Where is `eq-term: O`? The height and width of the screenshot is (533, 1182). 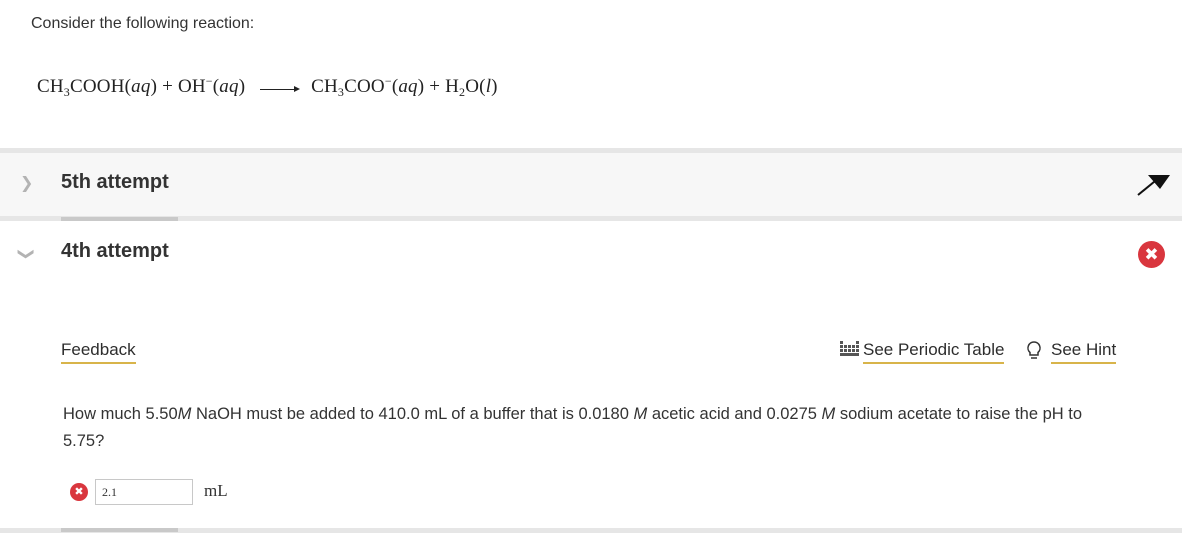 eq-term: O is located at coordinates (472, 86).